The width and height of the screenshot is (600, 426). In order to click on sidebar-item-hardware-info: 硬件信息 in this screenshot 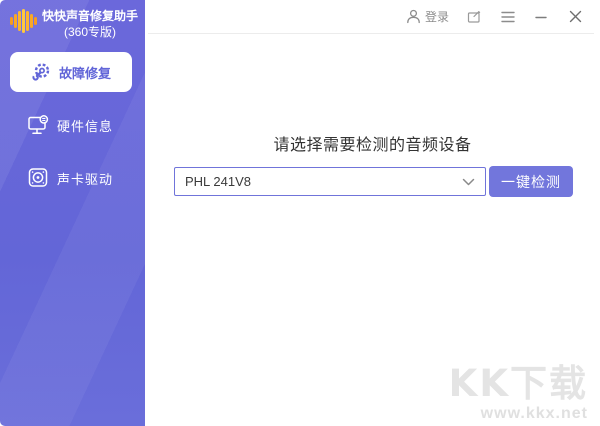, I will do `click(72, 125)`.